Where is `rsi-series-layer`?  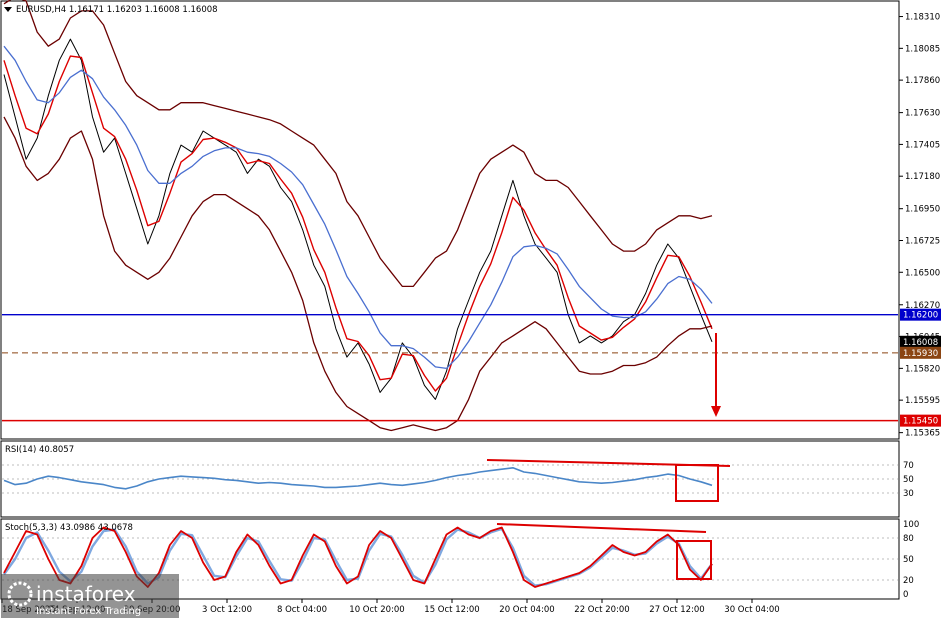 rsi-series-layer is located at coordinates (358, 478).